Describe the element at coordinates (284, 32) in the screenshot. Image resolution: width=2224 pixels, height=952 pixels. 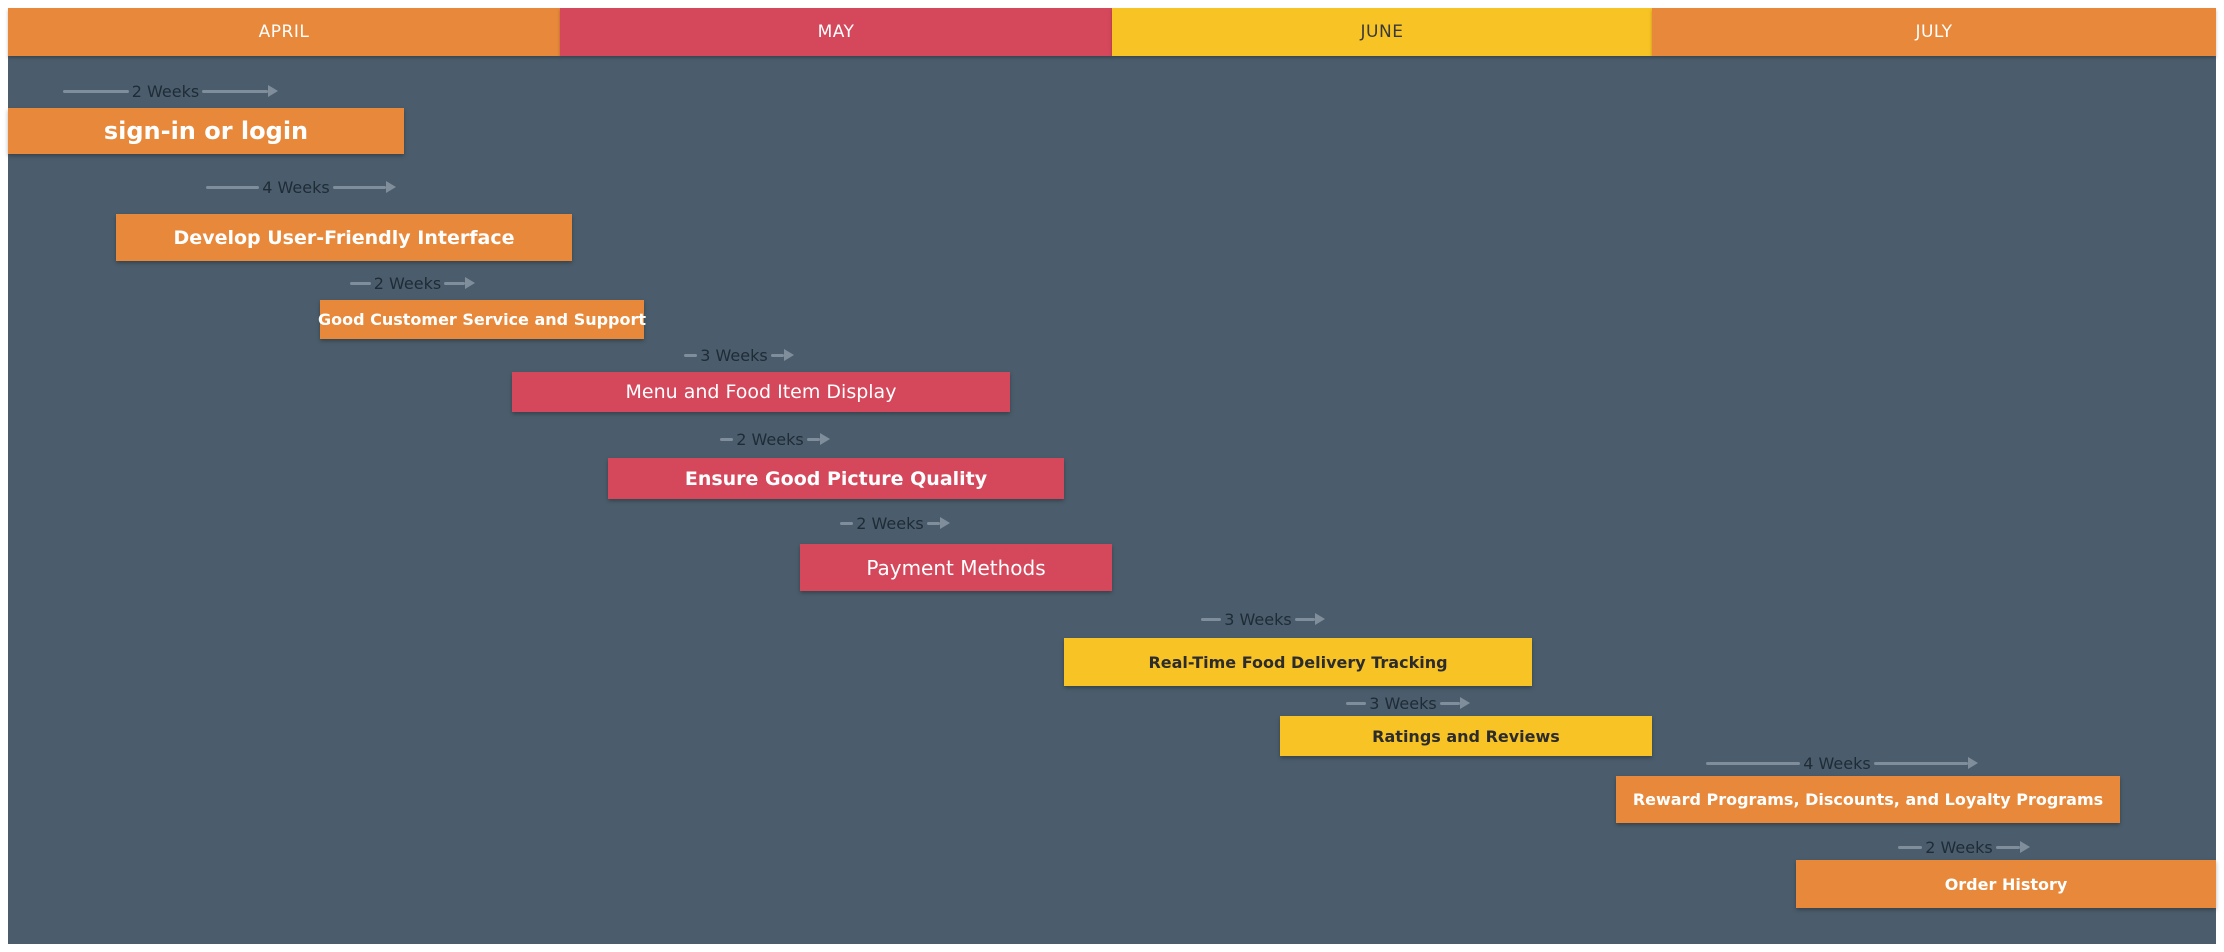
I see `month-header-april: APRIL` at that location.